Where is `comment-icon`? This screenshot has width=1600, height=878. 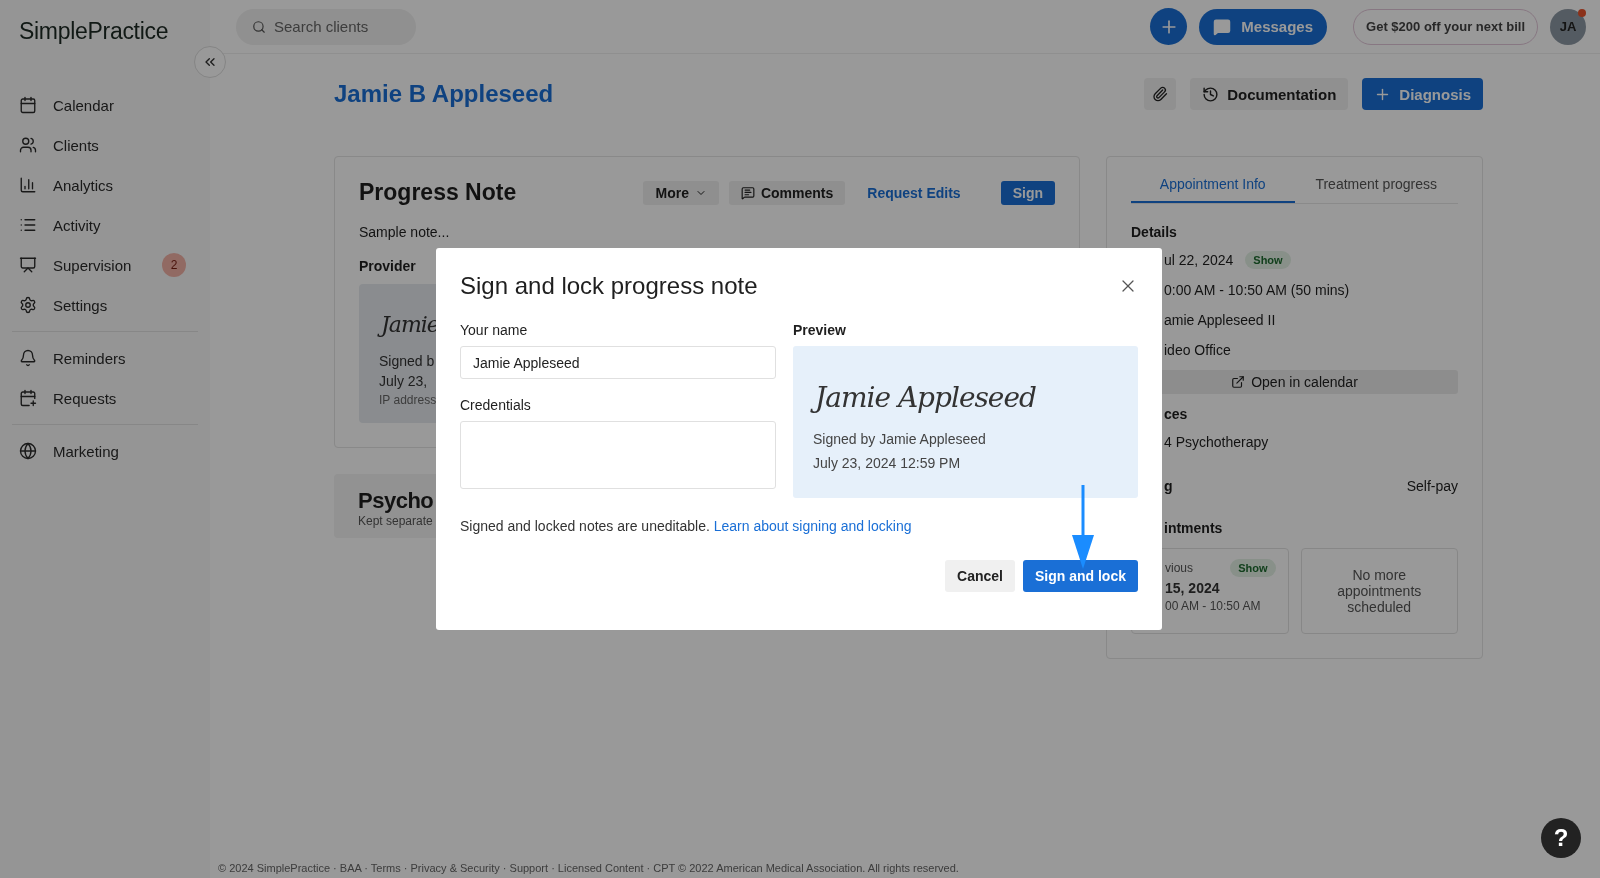 comment-icon is located at coordinates (747, 192).